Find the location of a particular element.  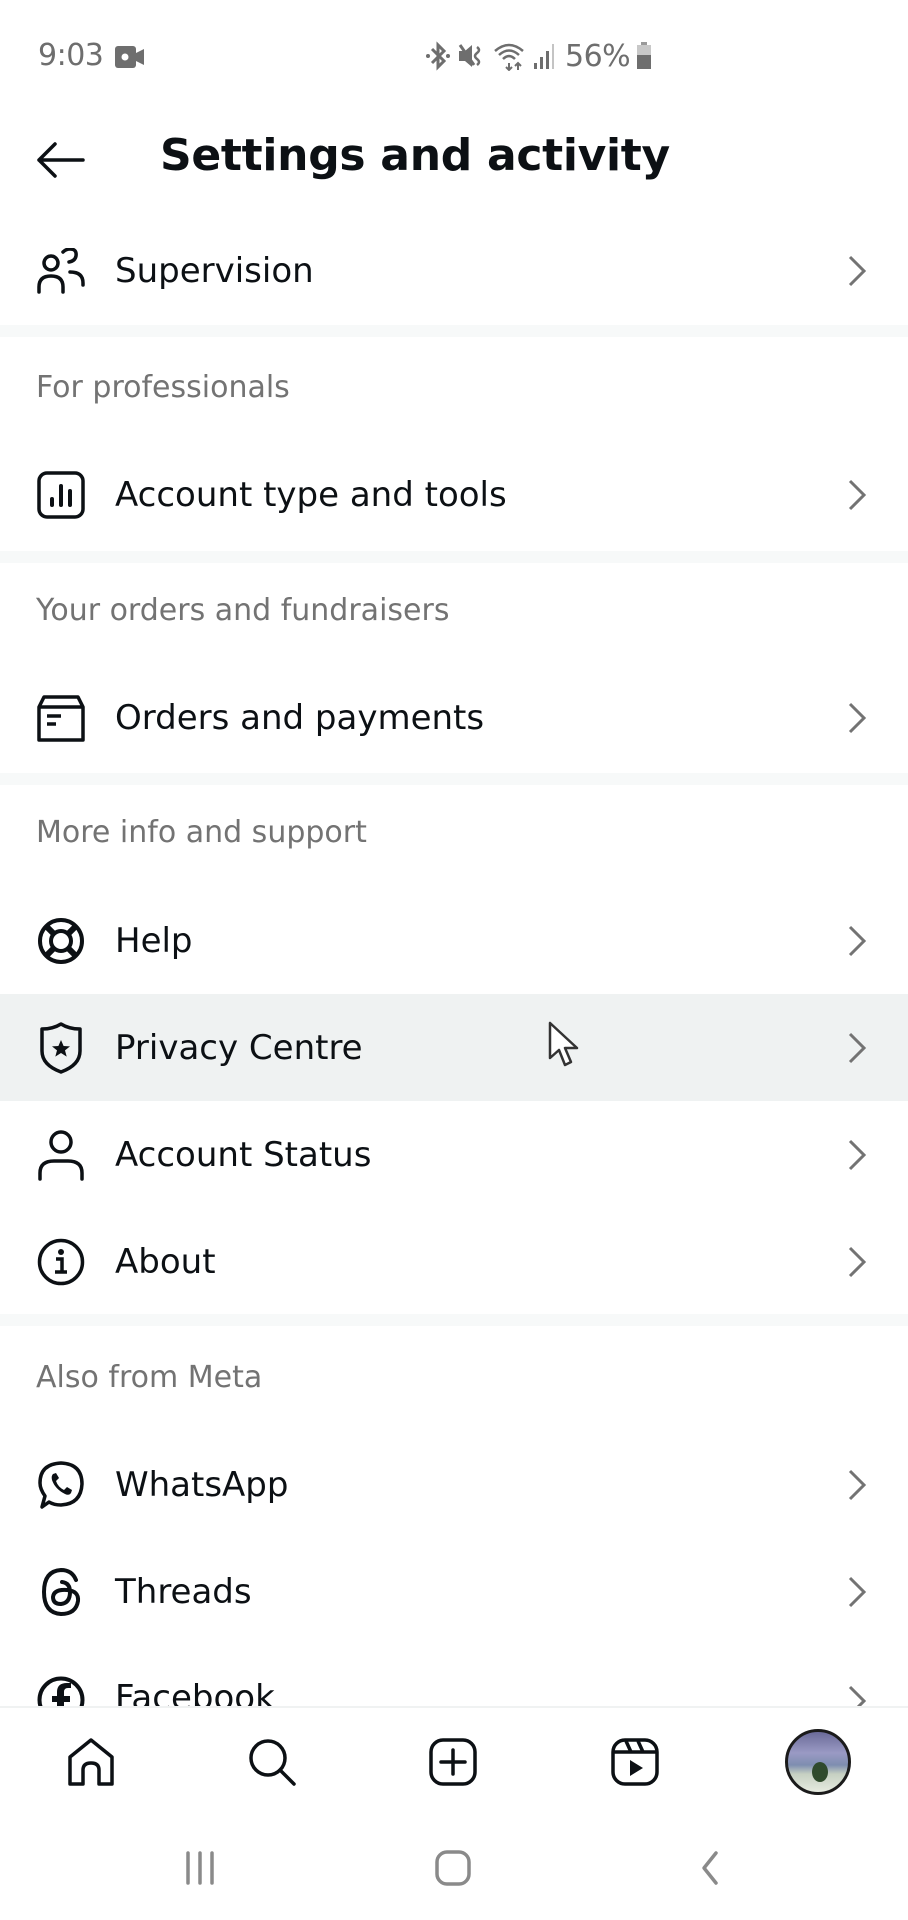

wifi-icon is located at coordinates (510, 56).